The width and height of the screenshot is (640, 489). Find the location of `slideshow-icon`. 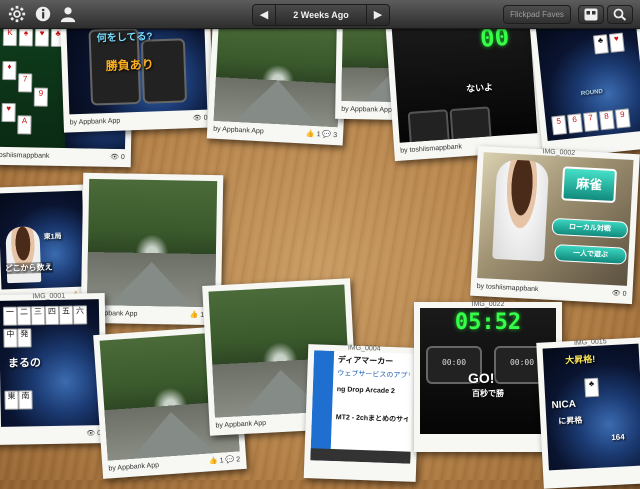

slideshow-icon is located at coordinates (591, 14).